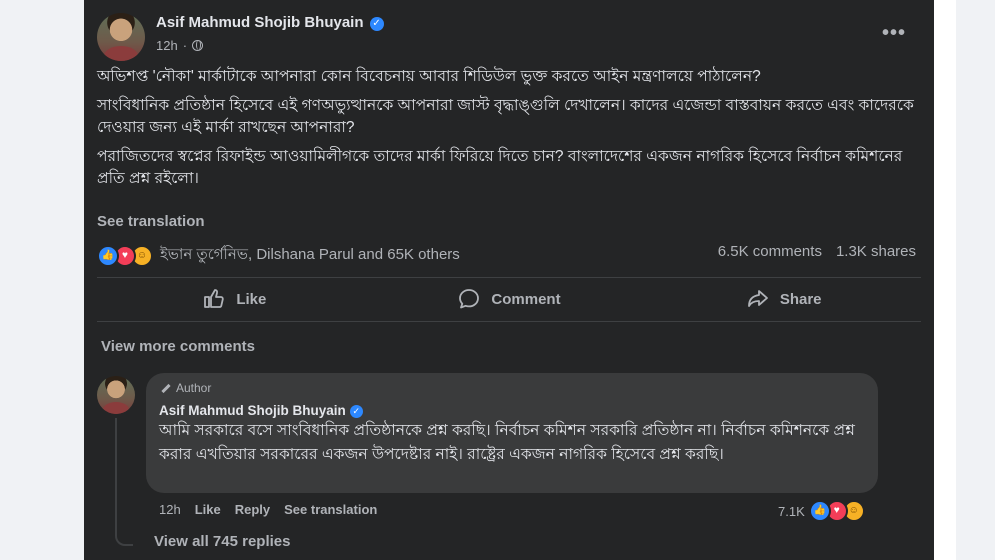  I want to click on comment-reactions: 7.1K 👍 ♥ ☺, so click(821, 511).